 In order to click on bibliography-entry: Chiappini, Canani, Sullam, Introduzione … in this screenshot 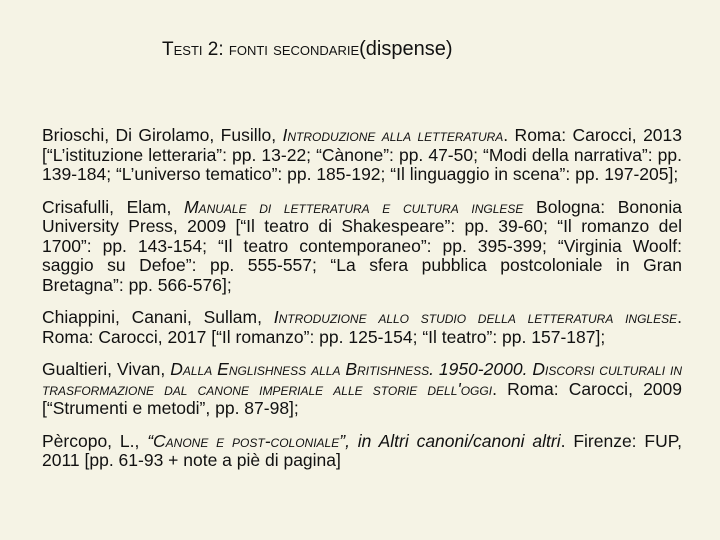, I will do `click(362, 327)`.